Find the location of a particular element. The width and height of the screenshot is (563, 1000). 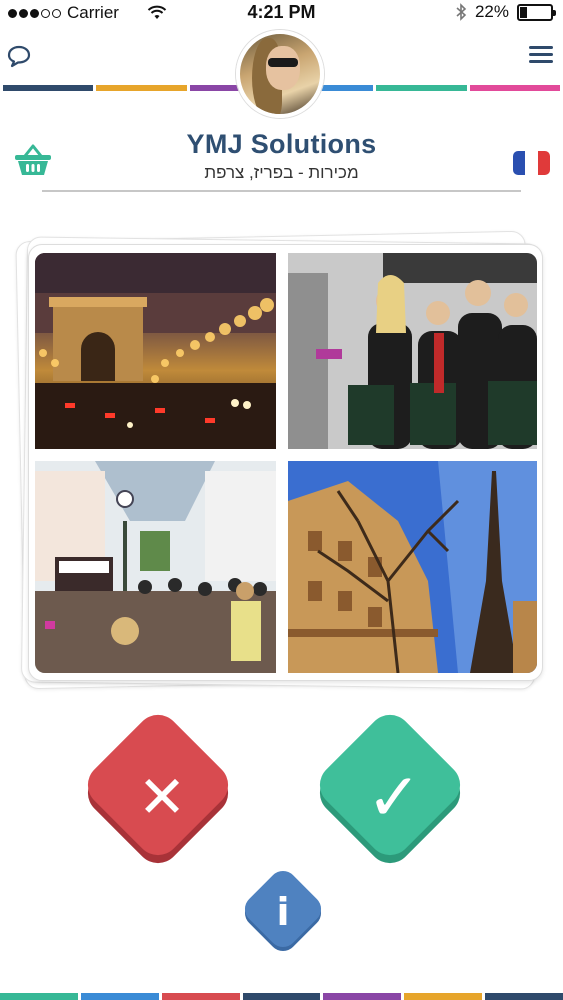

battery-icon is located at coordinates (536, 12).